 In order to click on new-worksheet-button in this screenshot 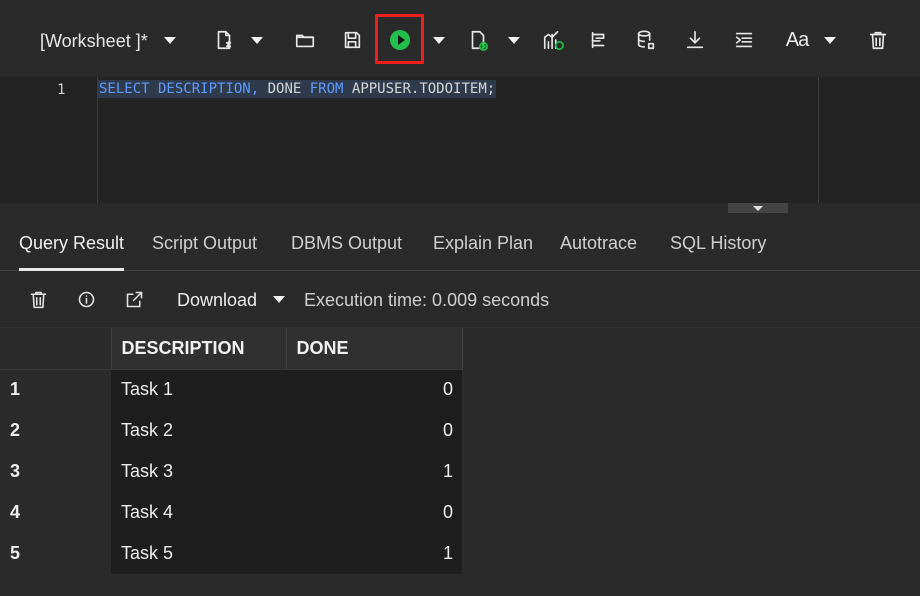, I will do `click(224, 40)`.